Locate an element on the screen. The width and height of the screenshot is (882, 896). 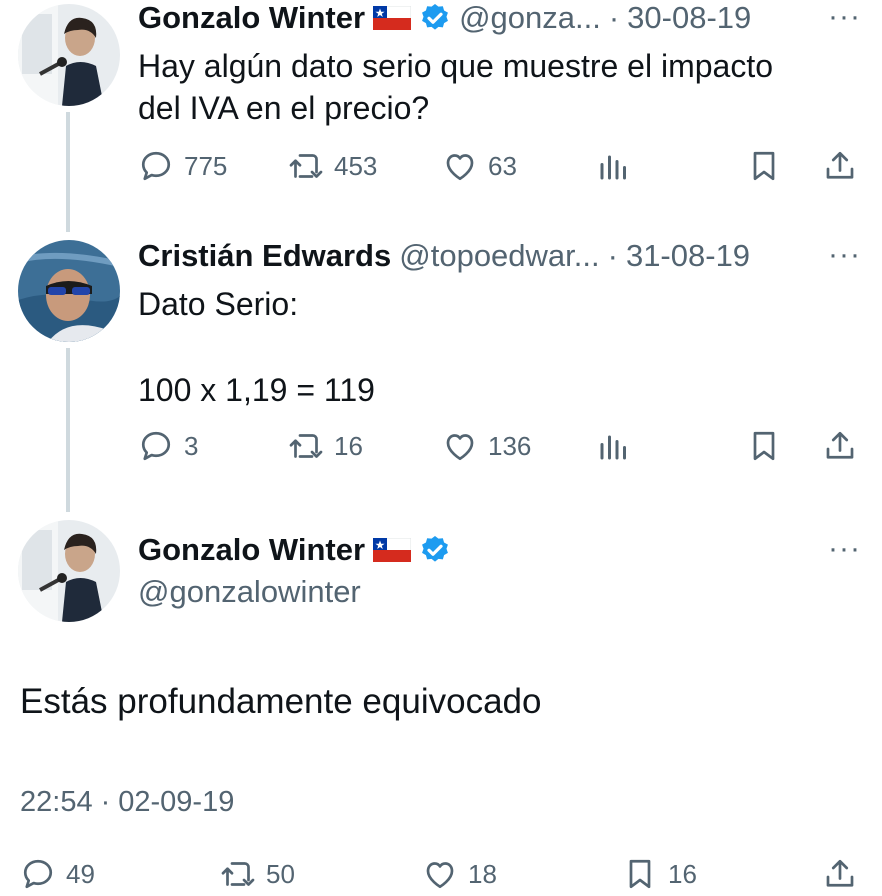
retweet-button: 50 is located at coordinates (257, 874).